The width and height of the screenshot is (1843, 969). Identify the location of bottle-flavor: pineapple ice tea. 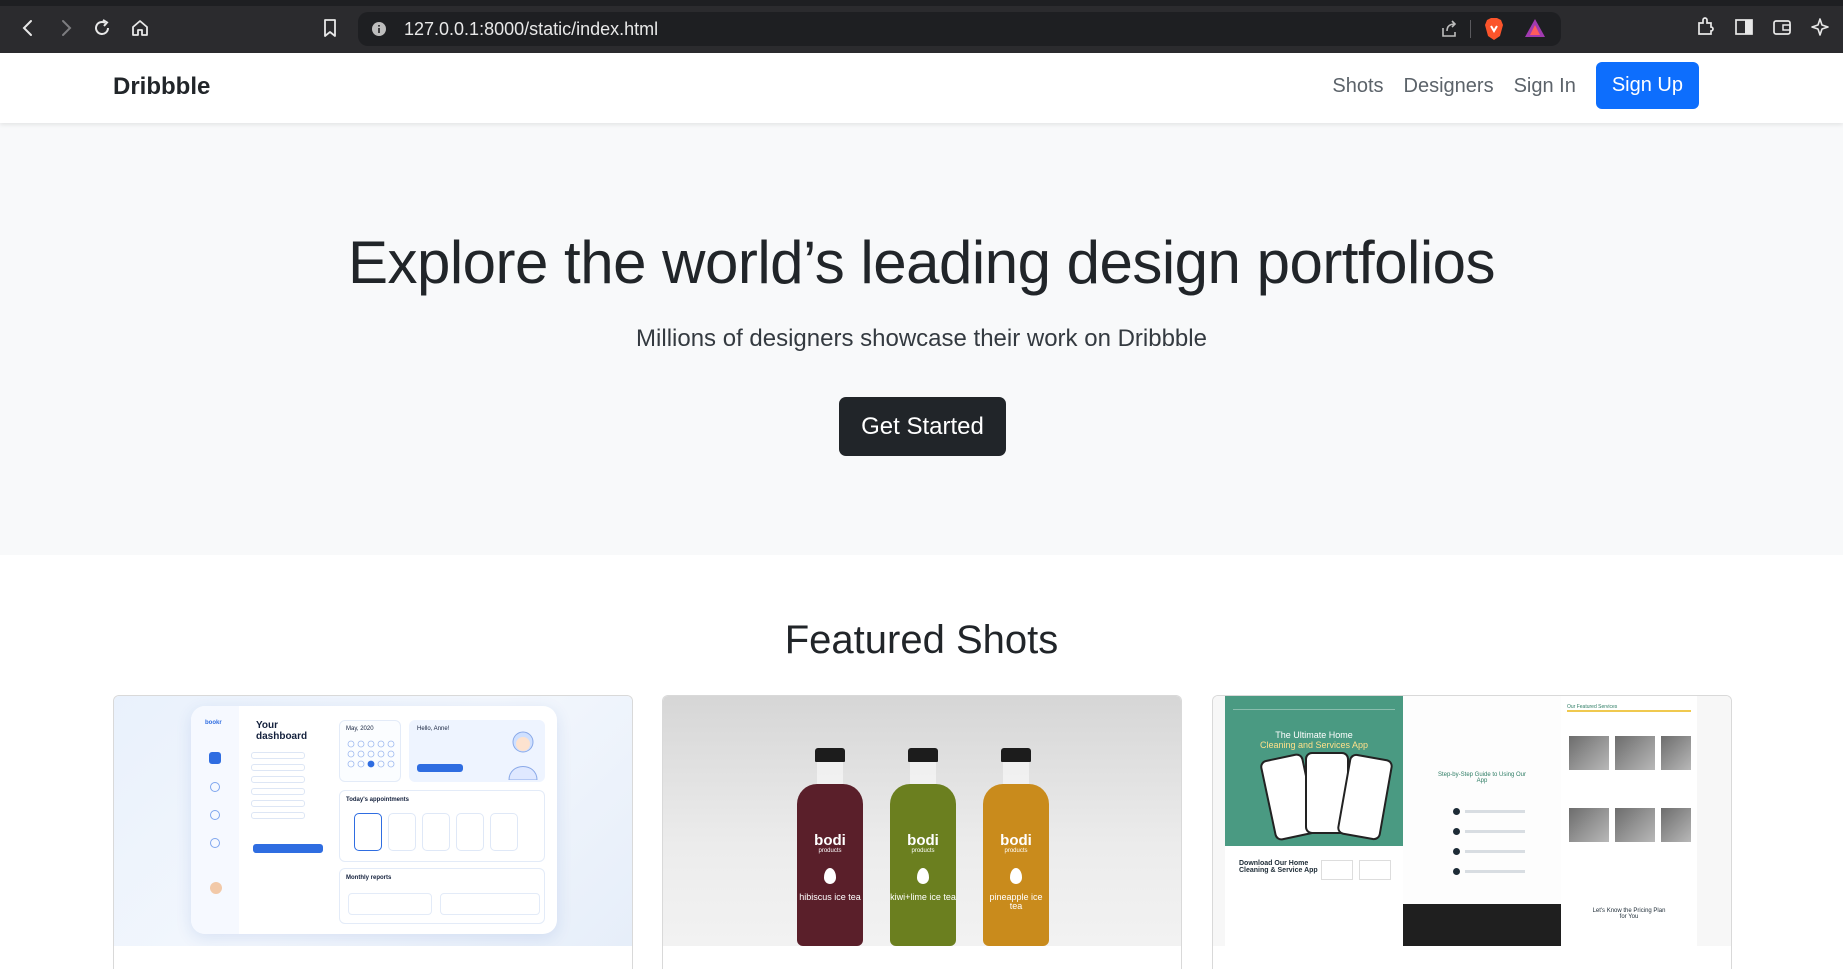
(1016, 901).